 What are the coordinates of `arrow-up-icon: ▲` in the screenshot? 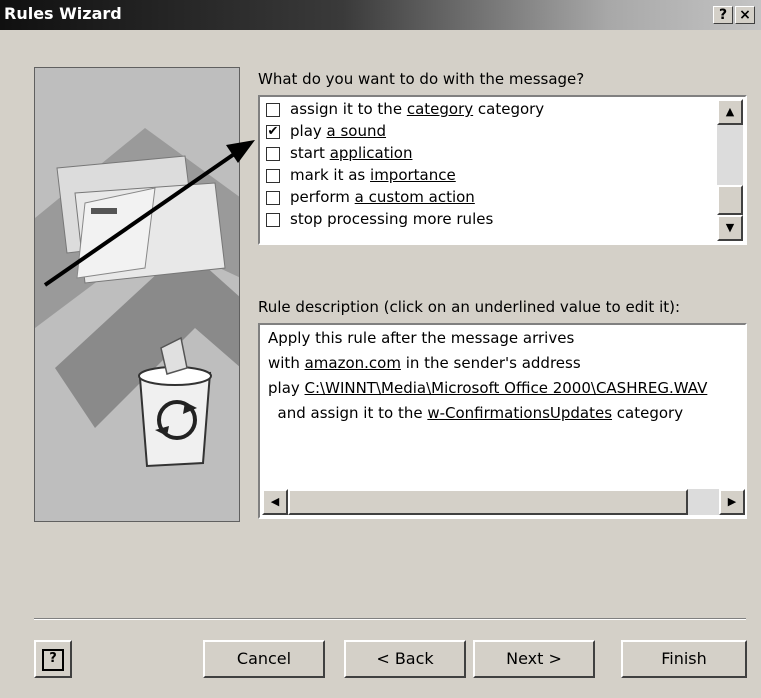 It's located at (730, 111).